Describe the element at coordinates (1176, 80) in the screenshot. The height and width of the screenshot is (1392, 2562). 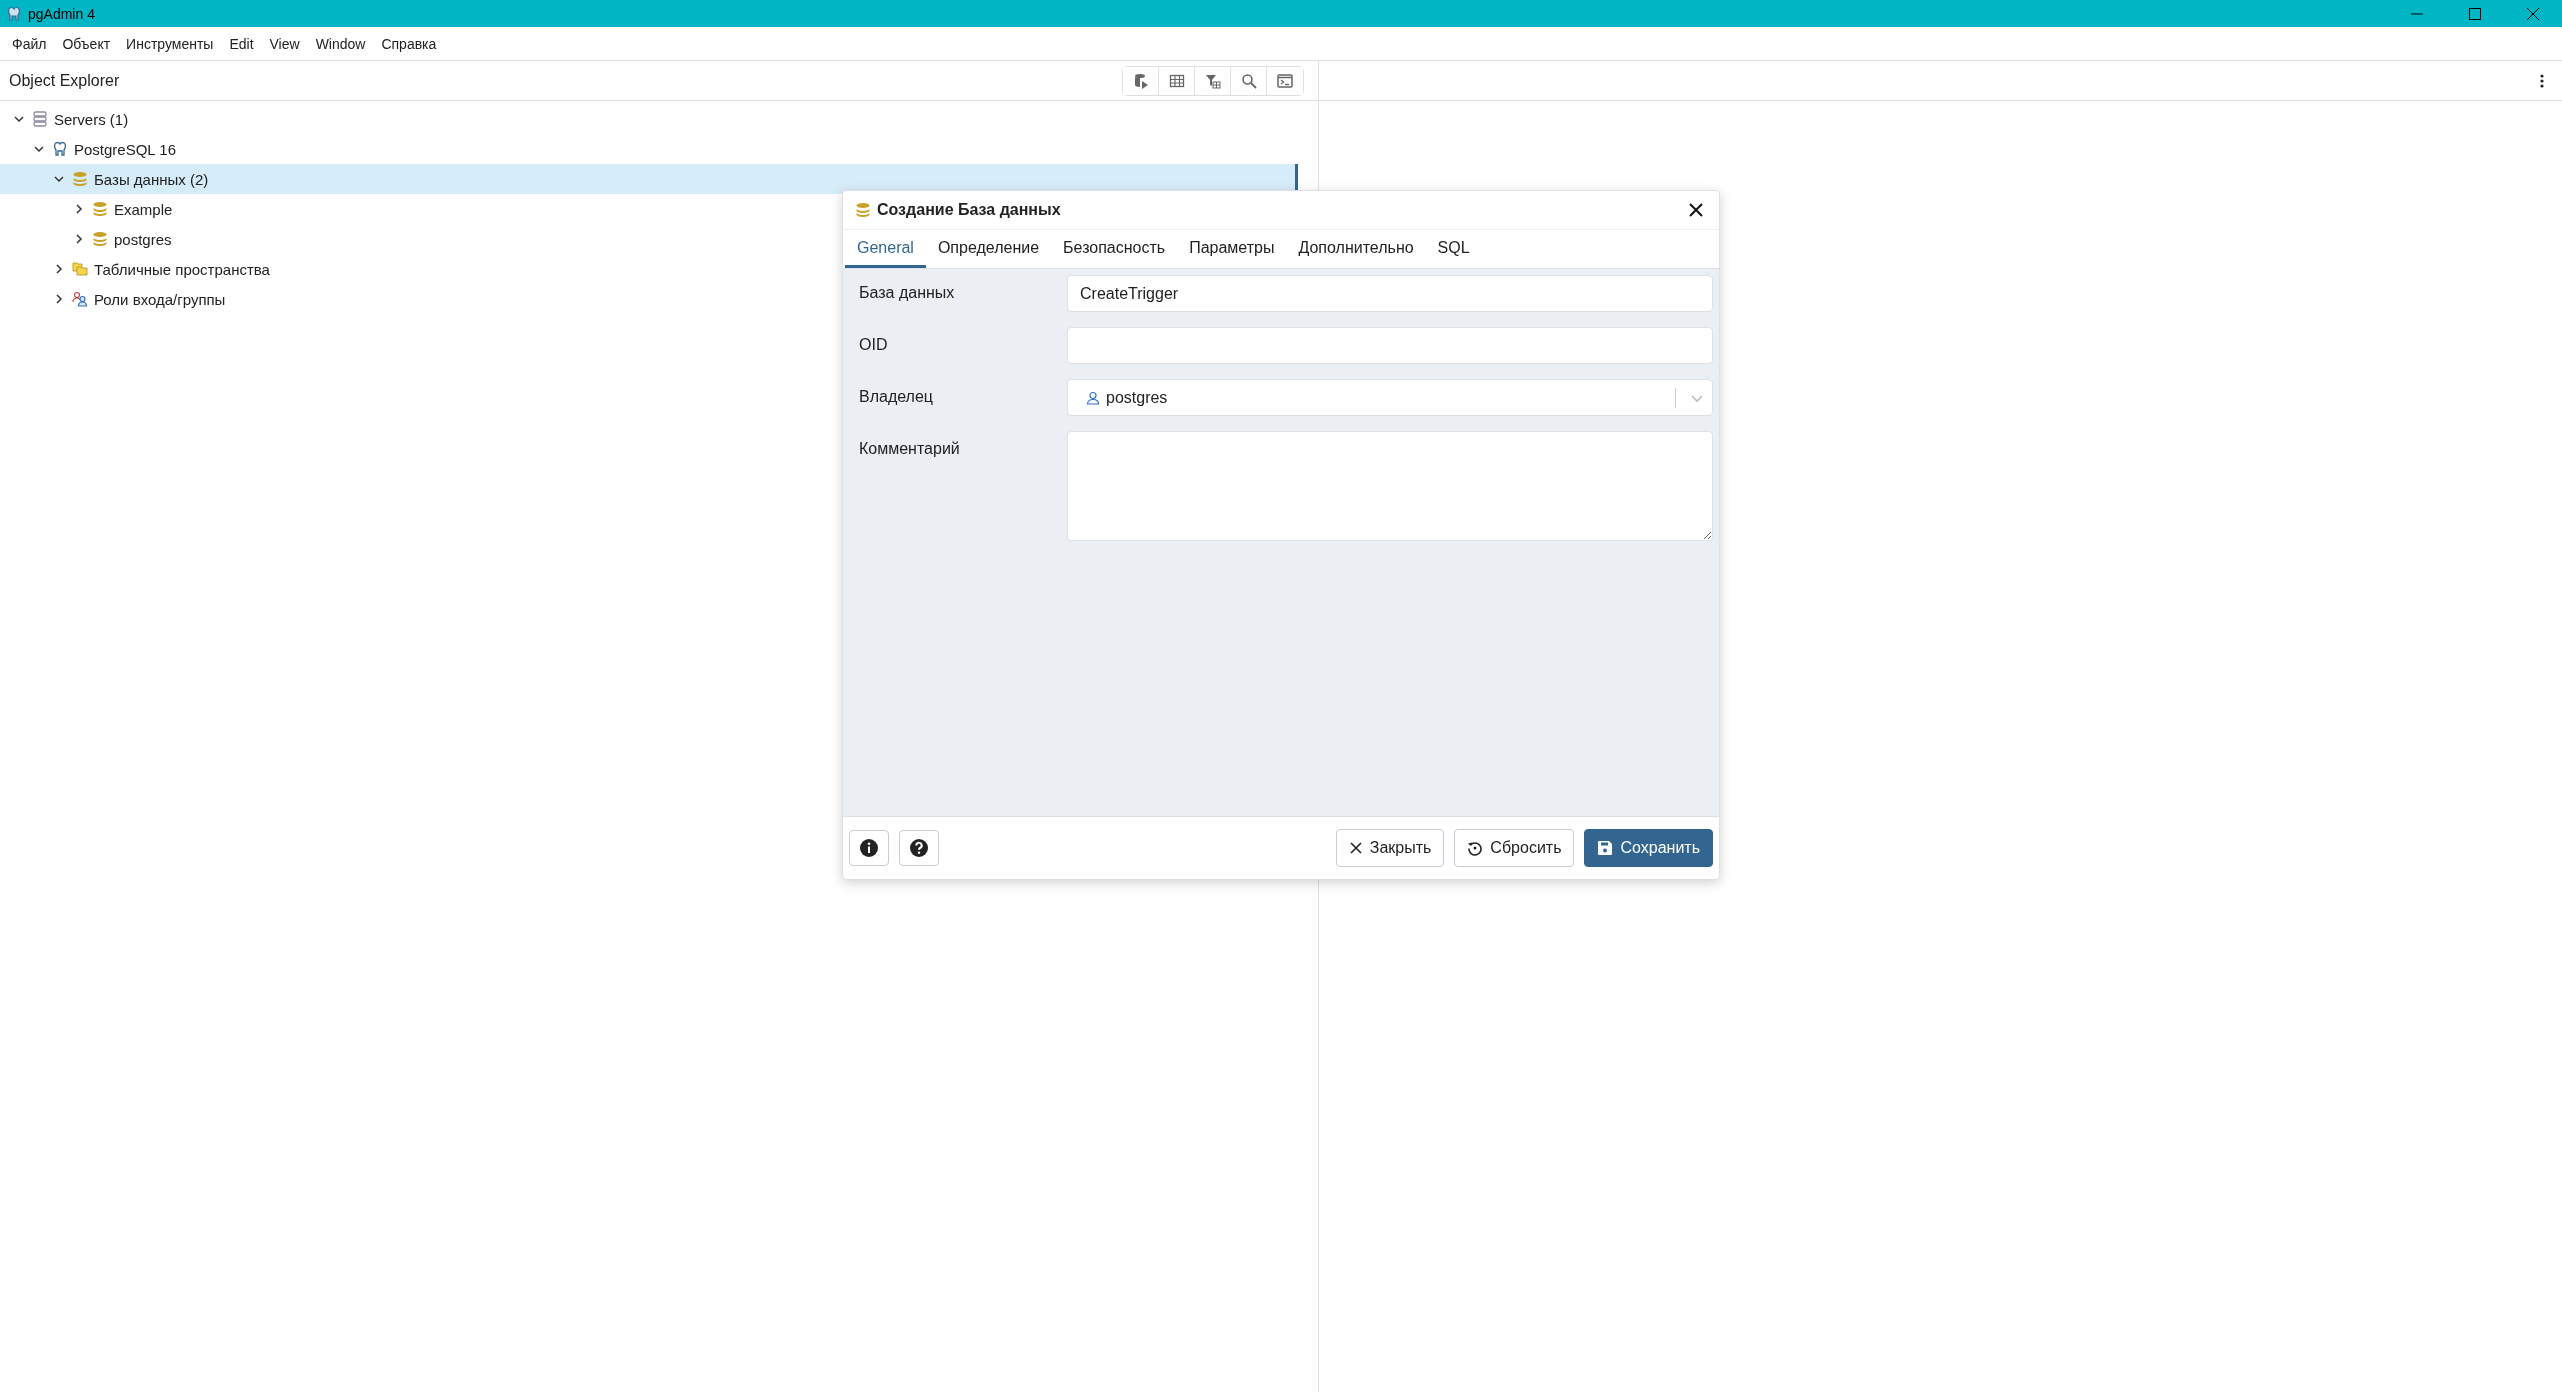
I see `table-icon` at that location.